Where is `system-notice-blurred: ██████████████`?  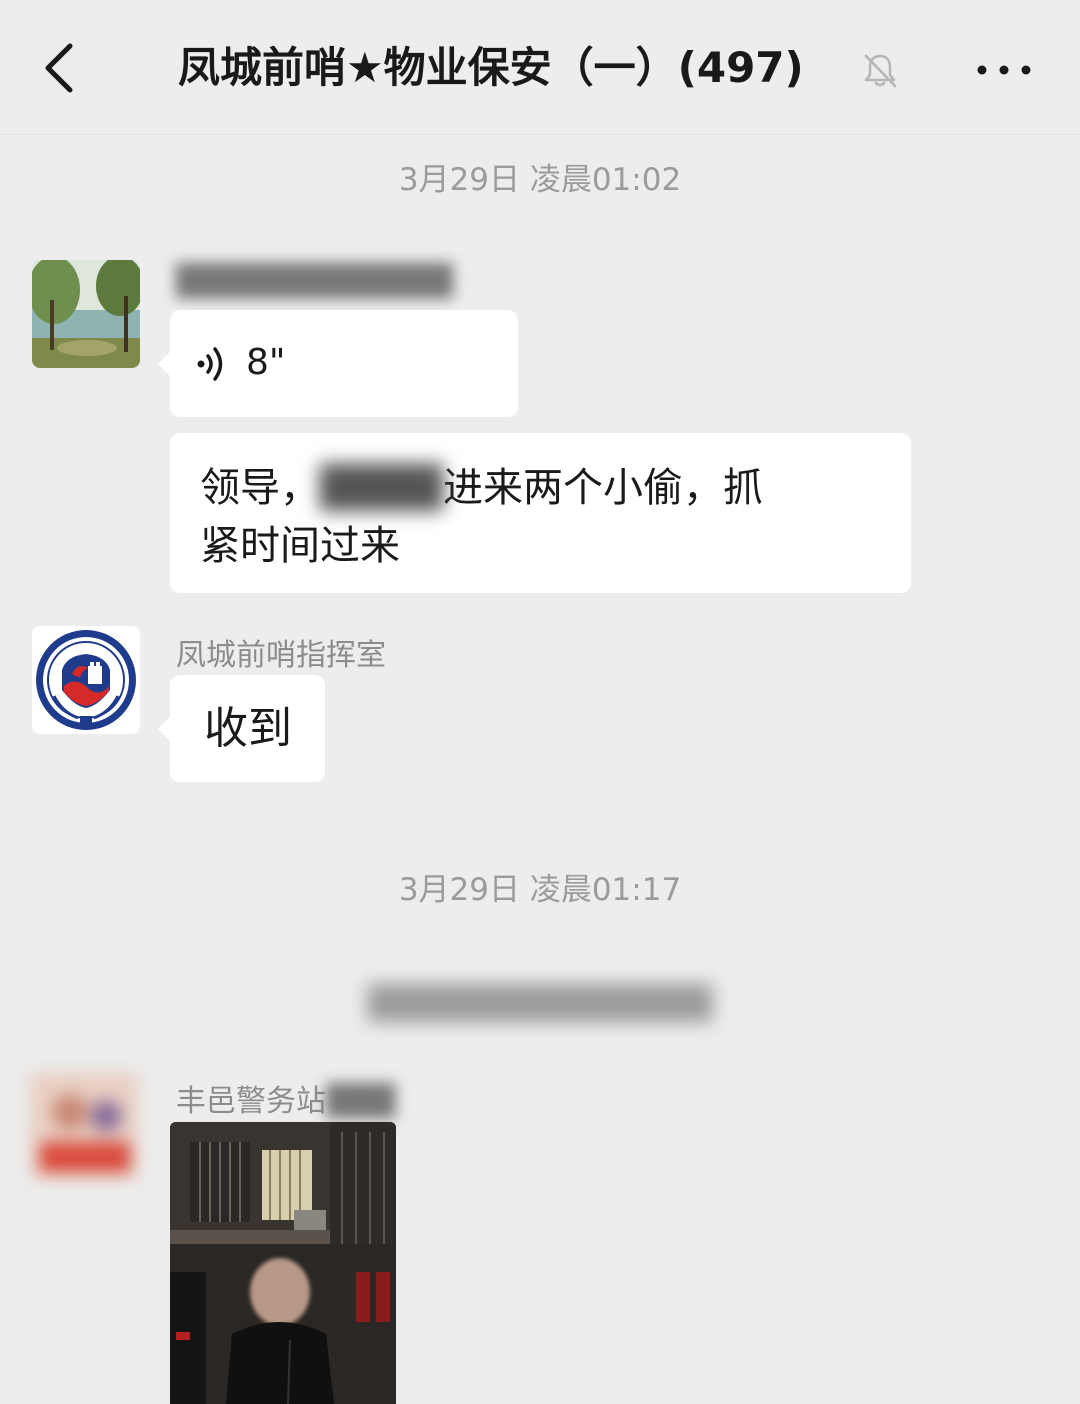 system-notice-blurred: ██████████████ is located at coordinates (540, 1003).